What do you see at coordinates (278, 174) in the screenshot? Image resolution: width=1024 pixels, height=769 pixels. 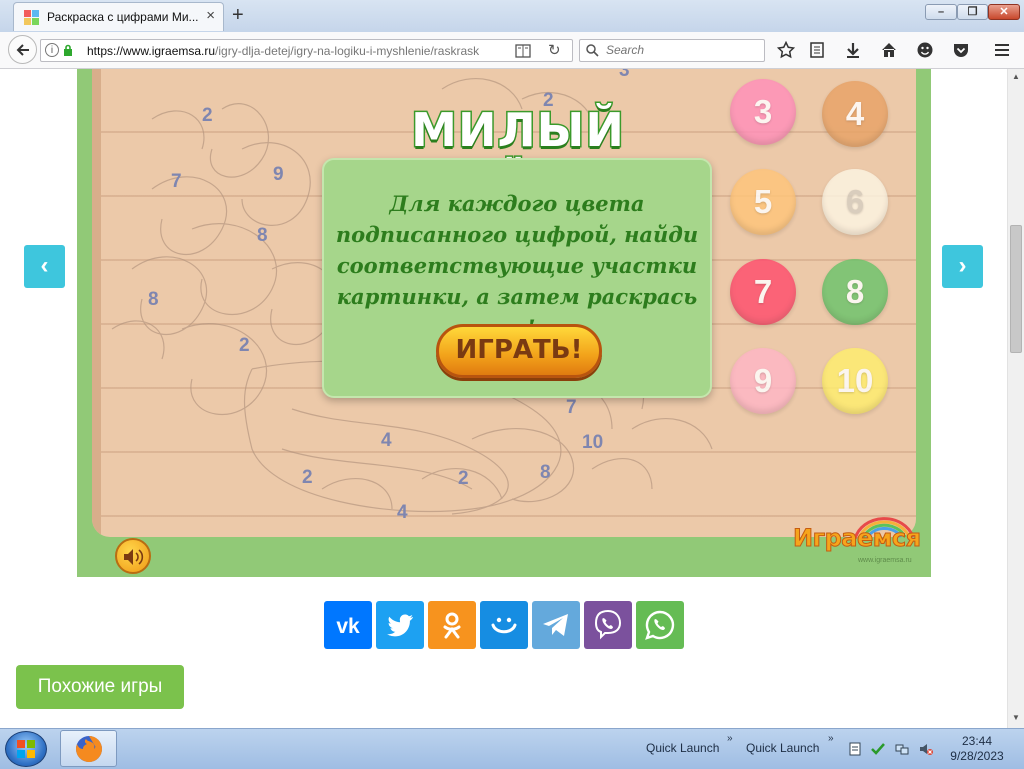 I see `picture-number: 9` at bounding box center [278, 174].